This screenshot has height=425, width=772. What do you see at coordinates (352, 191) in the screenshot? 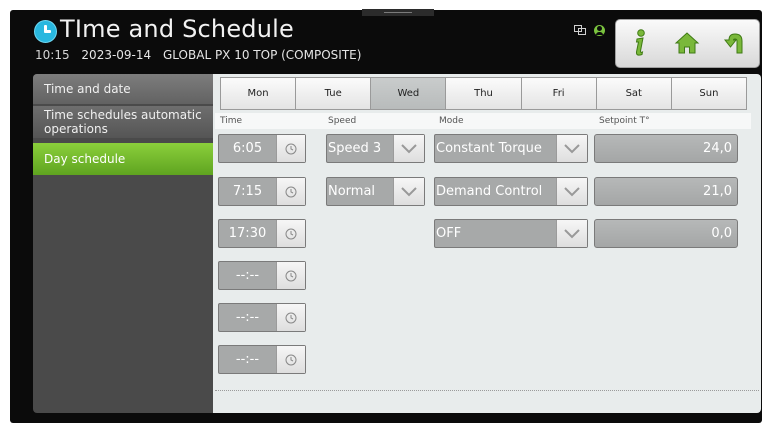
I see `speed-value: Normal` at bounding box center [352, 191].